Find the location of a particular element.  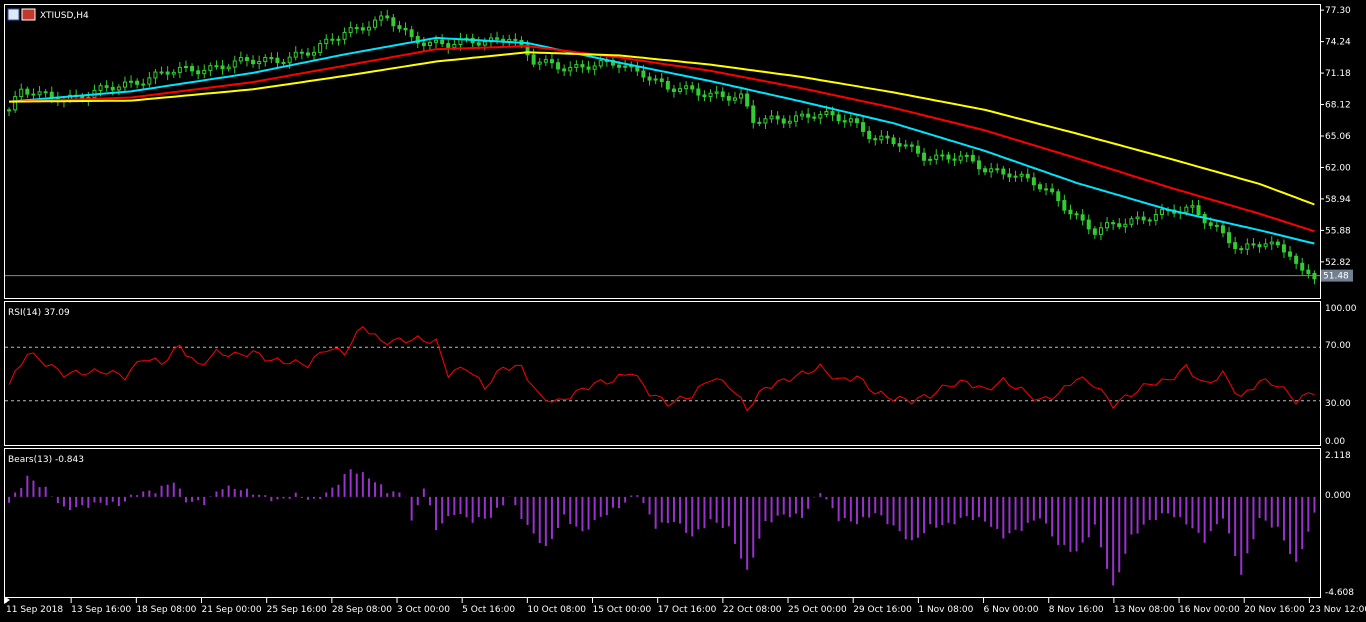

time-tick-label: 8 Nov 16:00 is located at coordinates (1076, 610).